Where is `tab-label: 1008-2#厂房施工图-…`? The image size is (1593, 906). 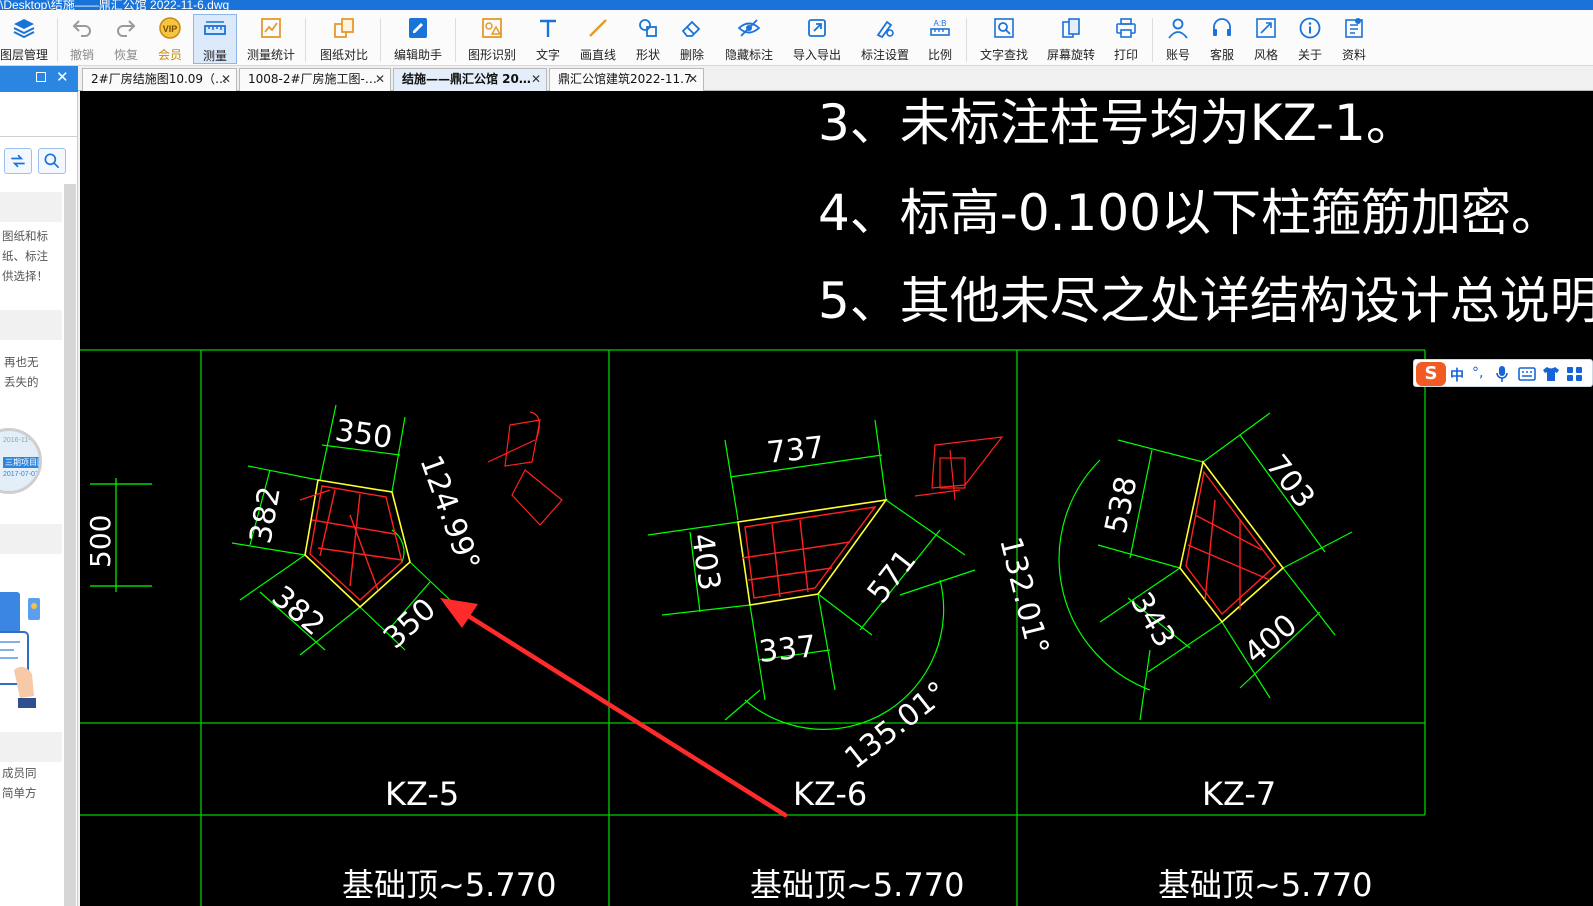 tab-label: 1008-2#厂房施工图-… is located at coordinates (312, 79).